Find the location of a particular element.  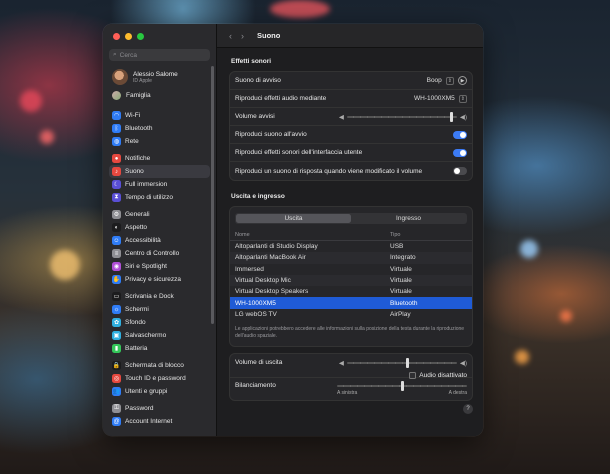

output-volume-slider is located at coordinates (401, 362).